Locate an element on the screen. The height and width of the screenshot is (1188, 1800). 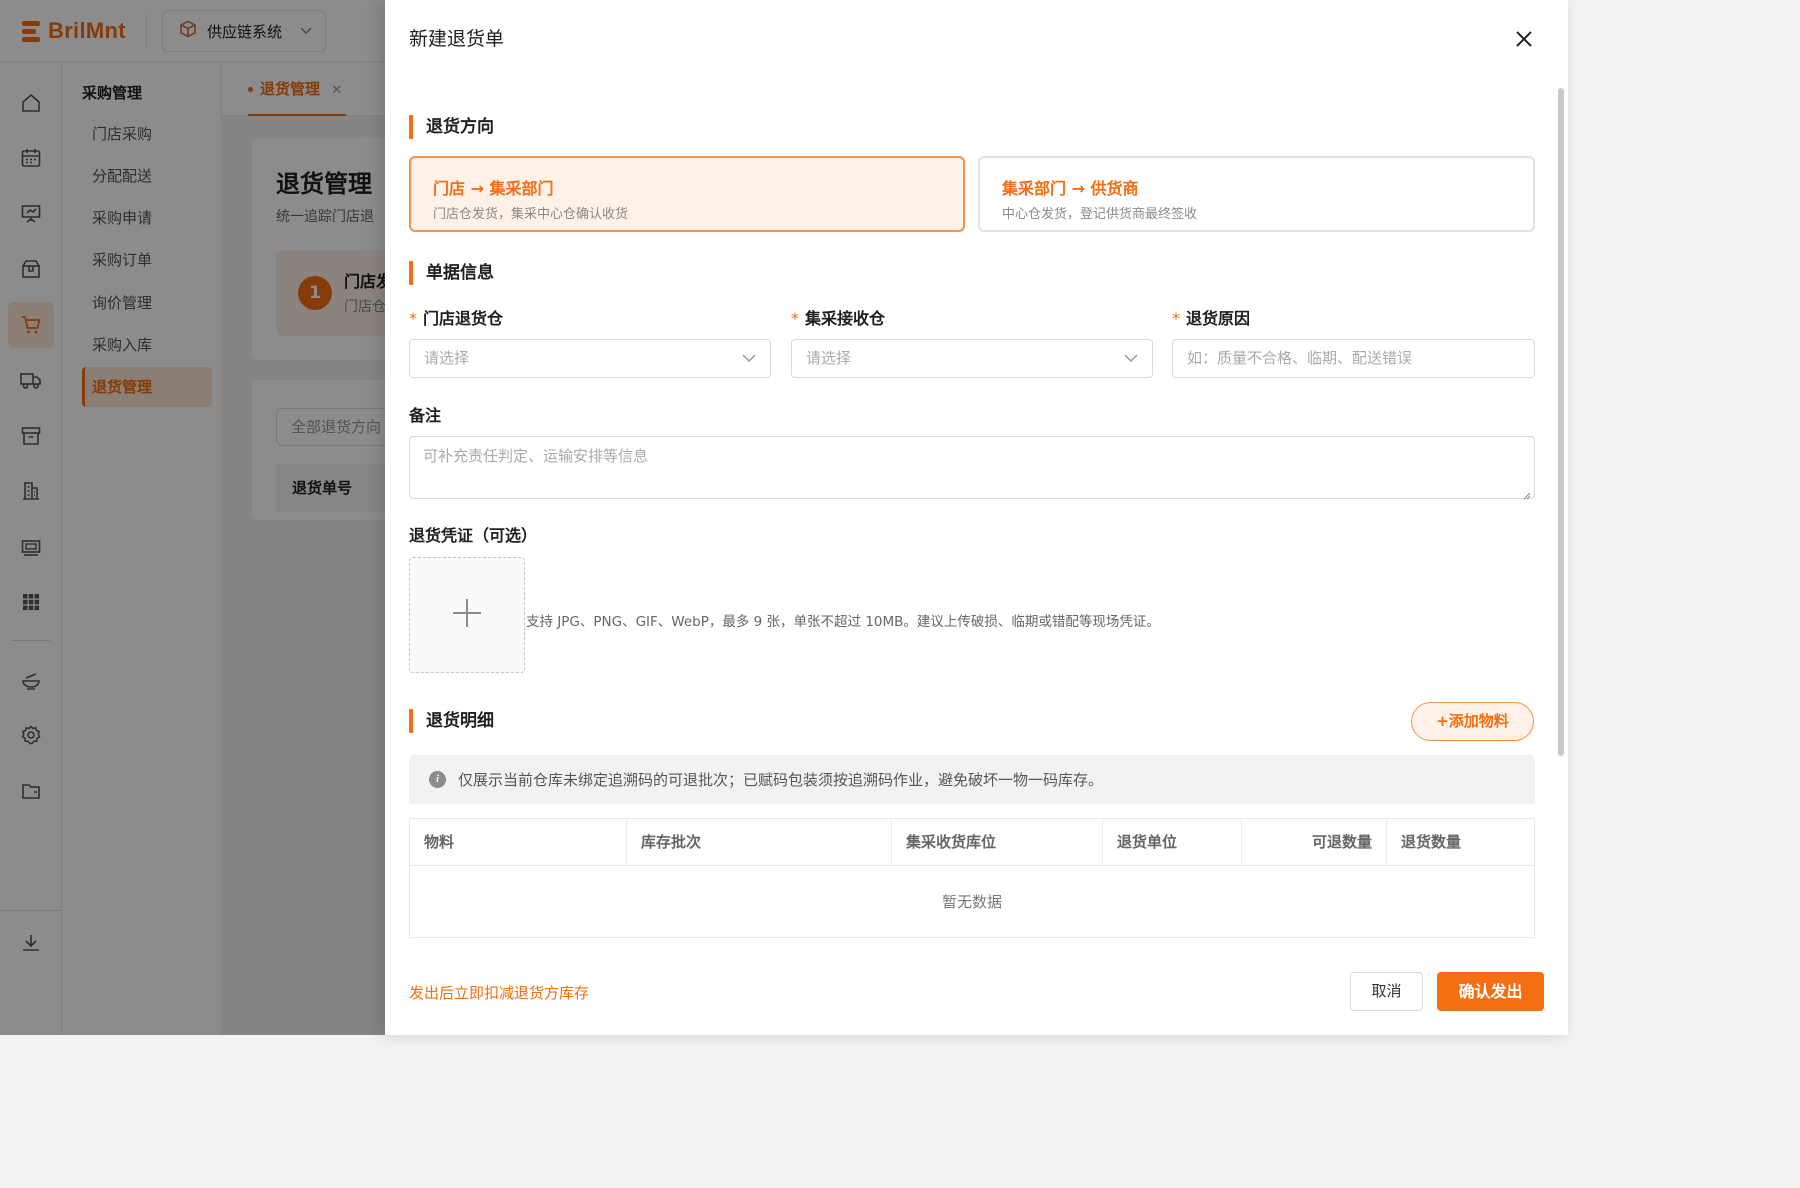
note-textarea: 可补充责任判定、运输安排等信息 is located at coordinates (972, 468).